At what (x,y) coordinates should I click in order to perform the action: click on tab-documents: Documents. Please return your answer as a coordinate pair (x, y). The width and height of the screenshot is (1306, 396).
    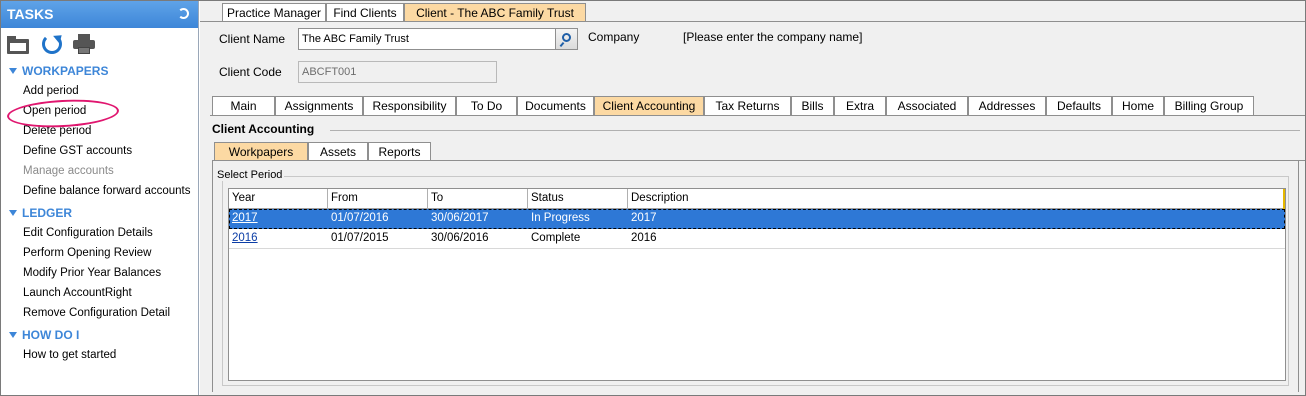
    Looking at the image, I should click on (555, 105).